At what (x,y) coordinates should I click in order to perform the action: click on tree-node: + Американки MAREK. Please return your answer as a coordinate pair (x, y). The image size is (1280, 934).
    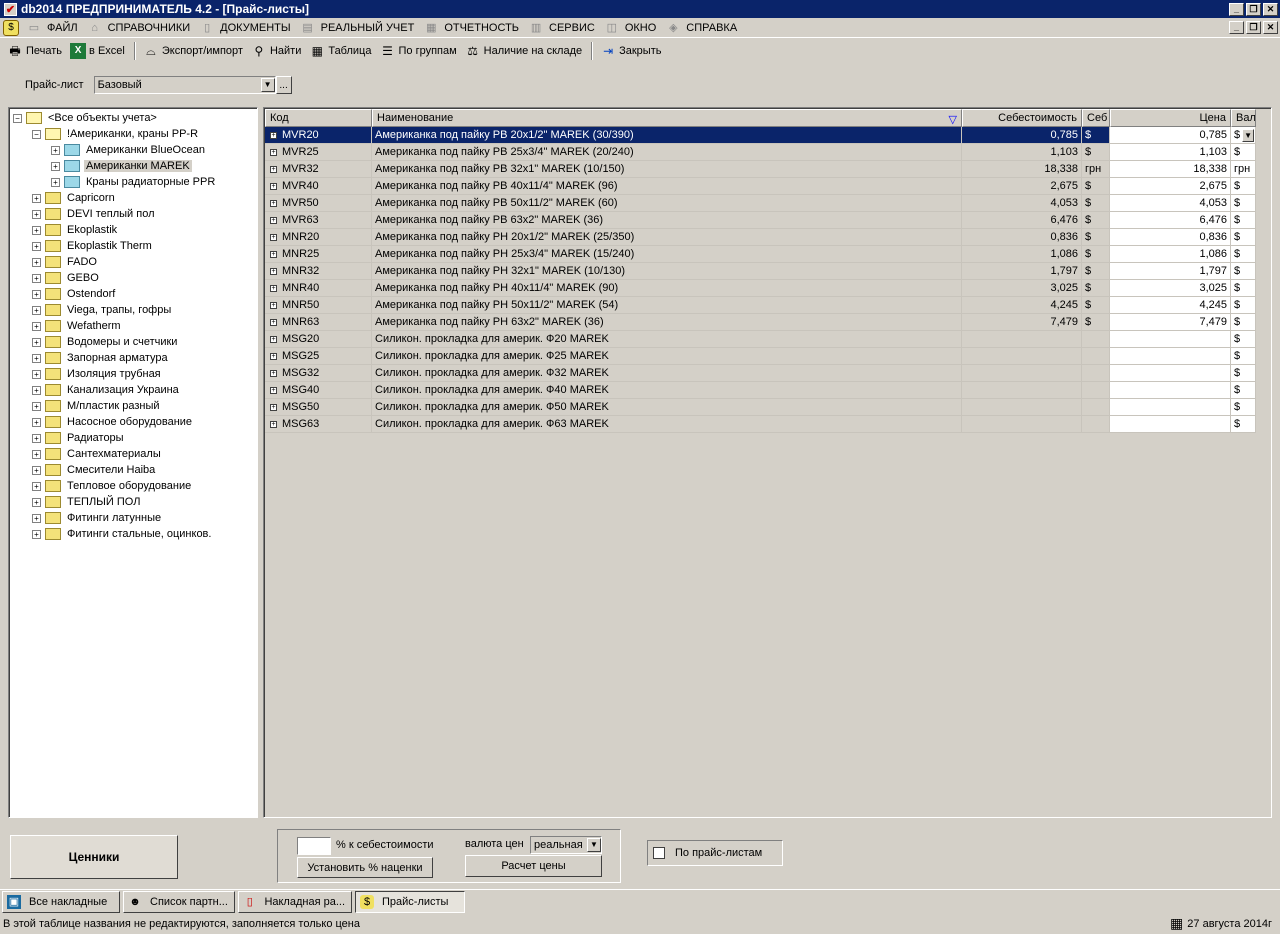
    Looking at the image, I should click on (121, 166).